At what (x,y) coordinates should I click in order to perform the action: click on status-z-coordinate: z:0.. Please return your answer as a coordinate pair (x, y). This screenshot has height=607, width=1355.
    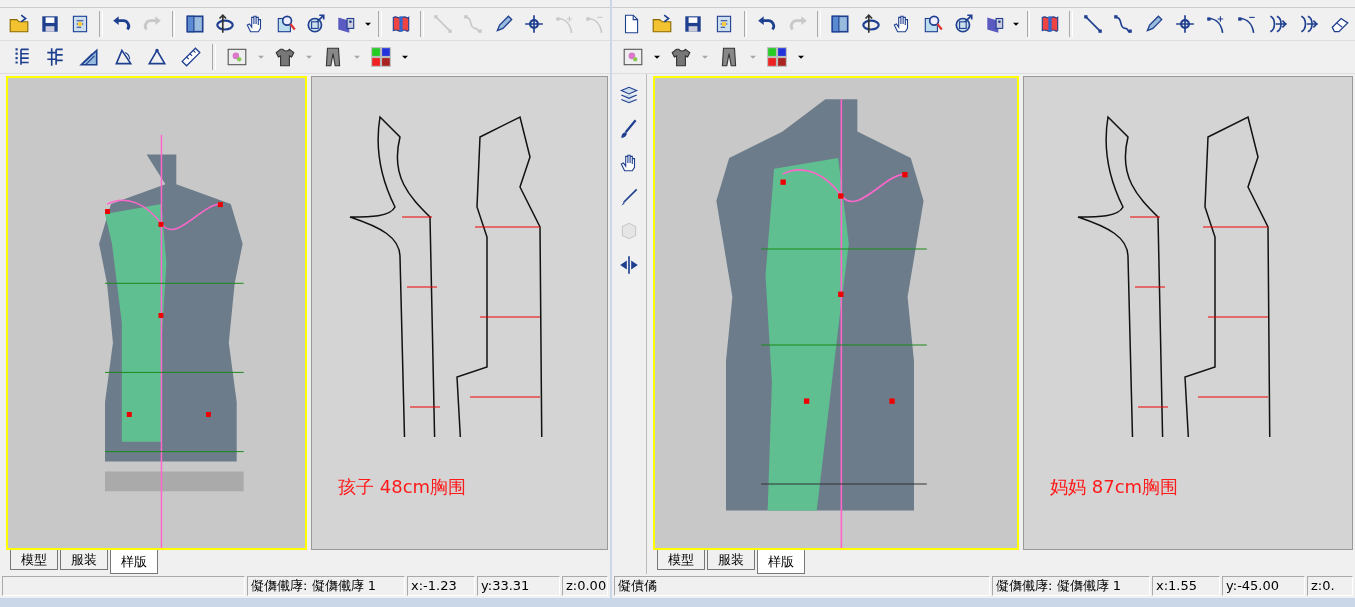
    Looking at the image, I should click on (1330, 586).